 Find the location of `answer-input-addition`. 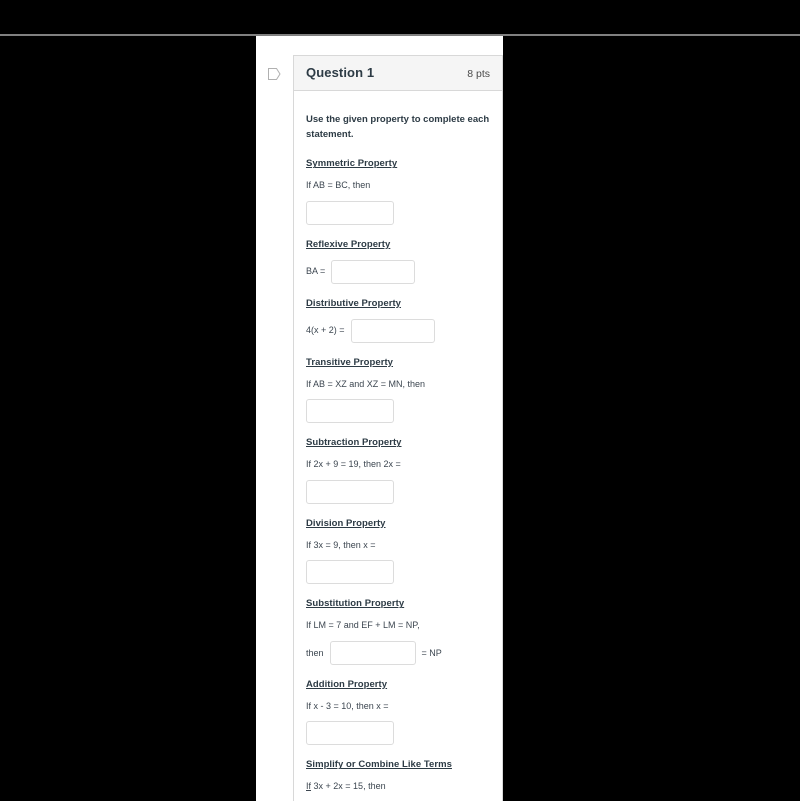

answer-input-addition is located at coordinates (350, 733).